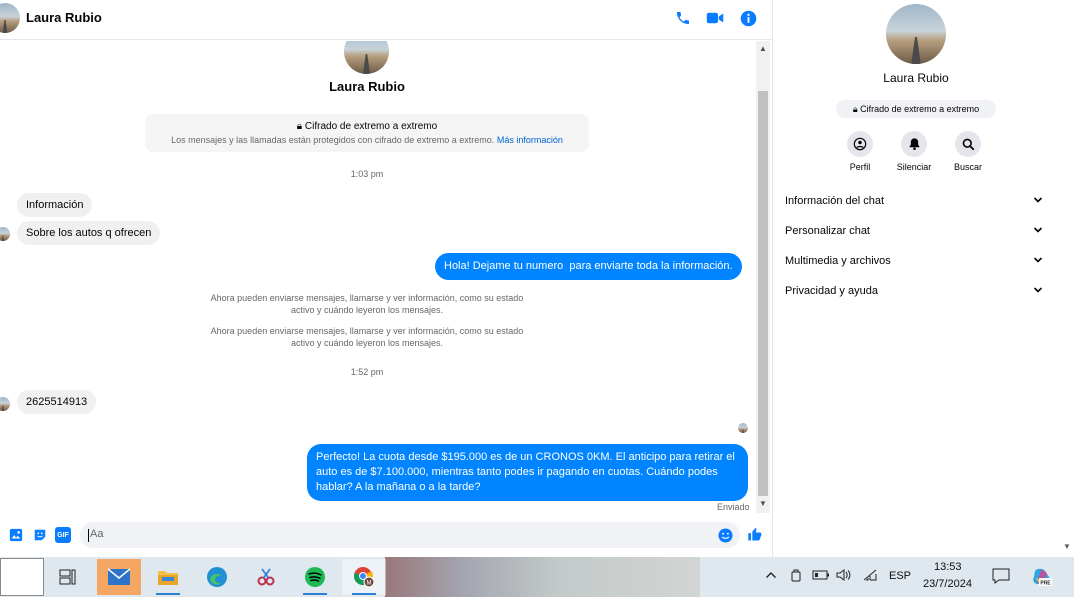  I want to click on read-receipt-avatar, so click(743, 428).